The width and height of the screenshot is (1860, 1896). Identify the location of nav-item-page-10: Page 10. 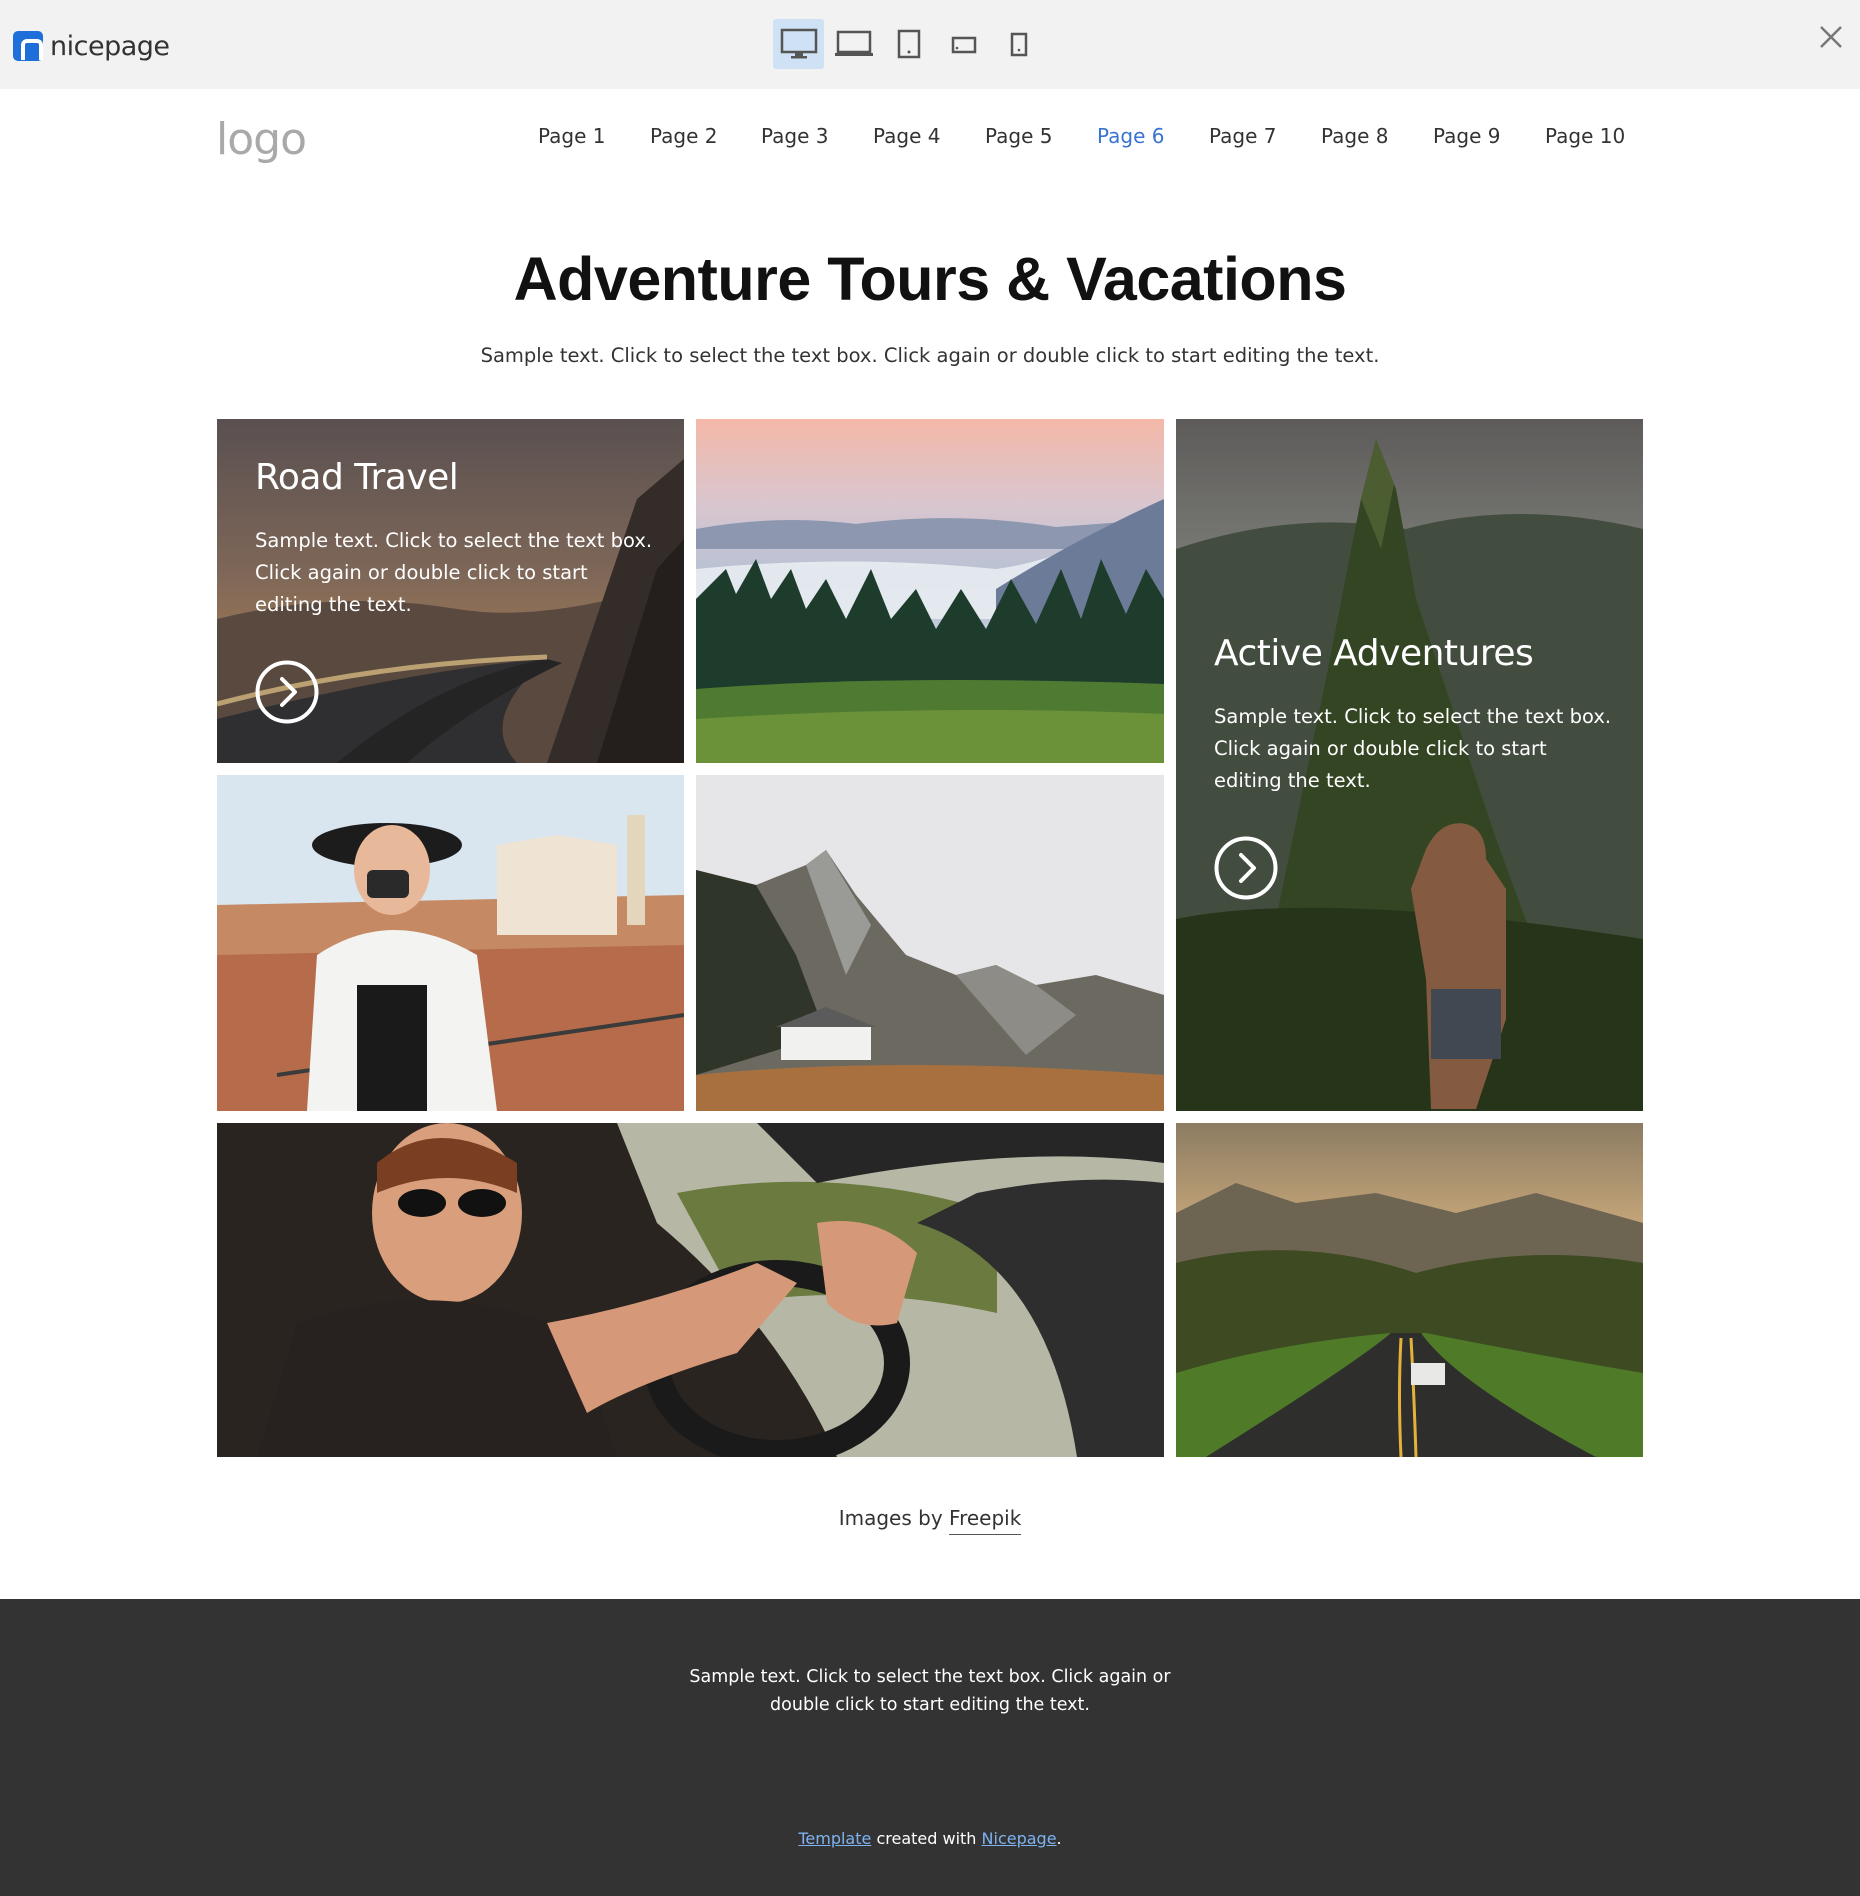
(1585, 136).